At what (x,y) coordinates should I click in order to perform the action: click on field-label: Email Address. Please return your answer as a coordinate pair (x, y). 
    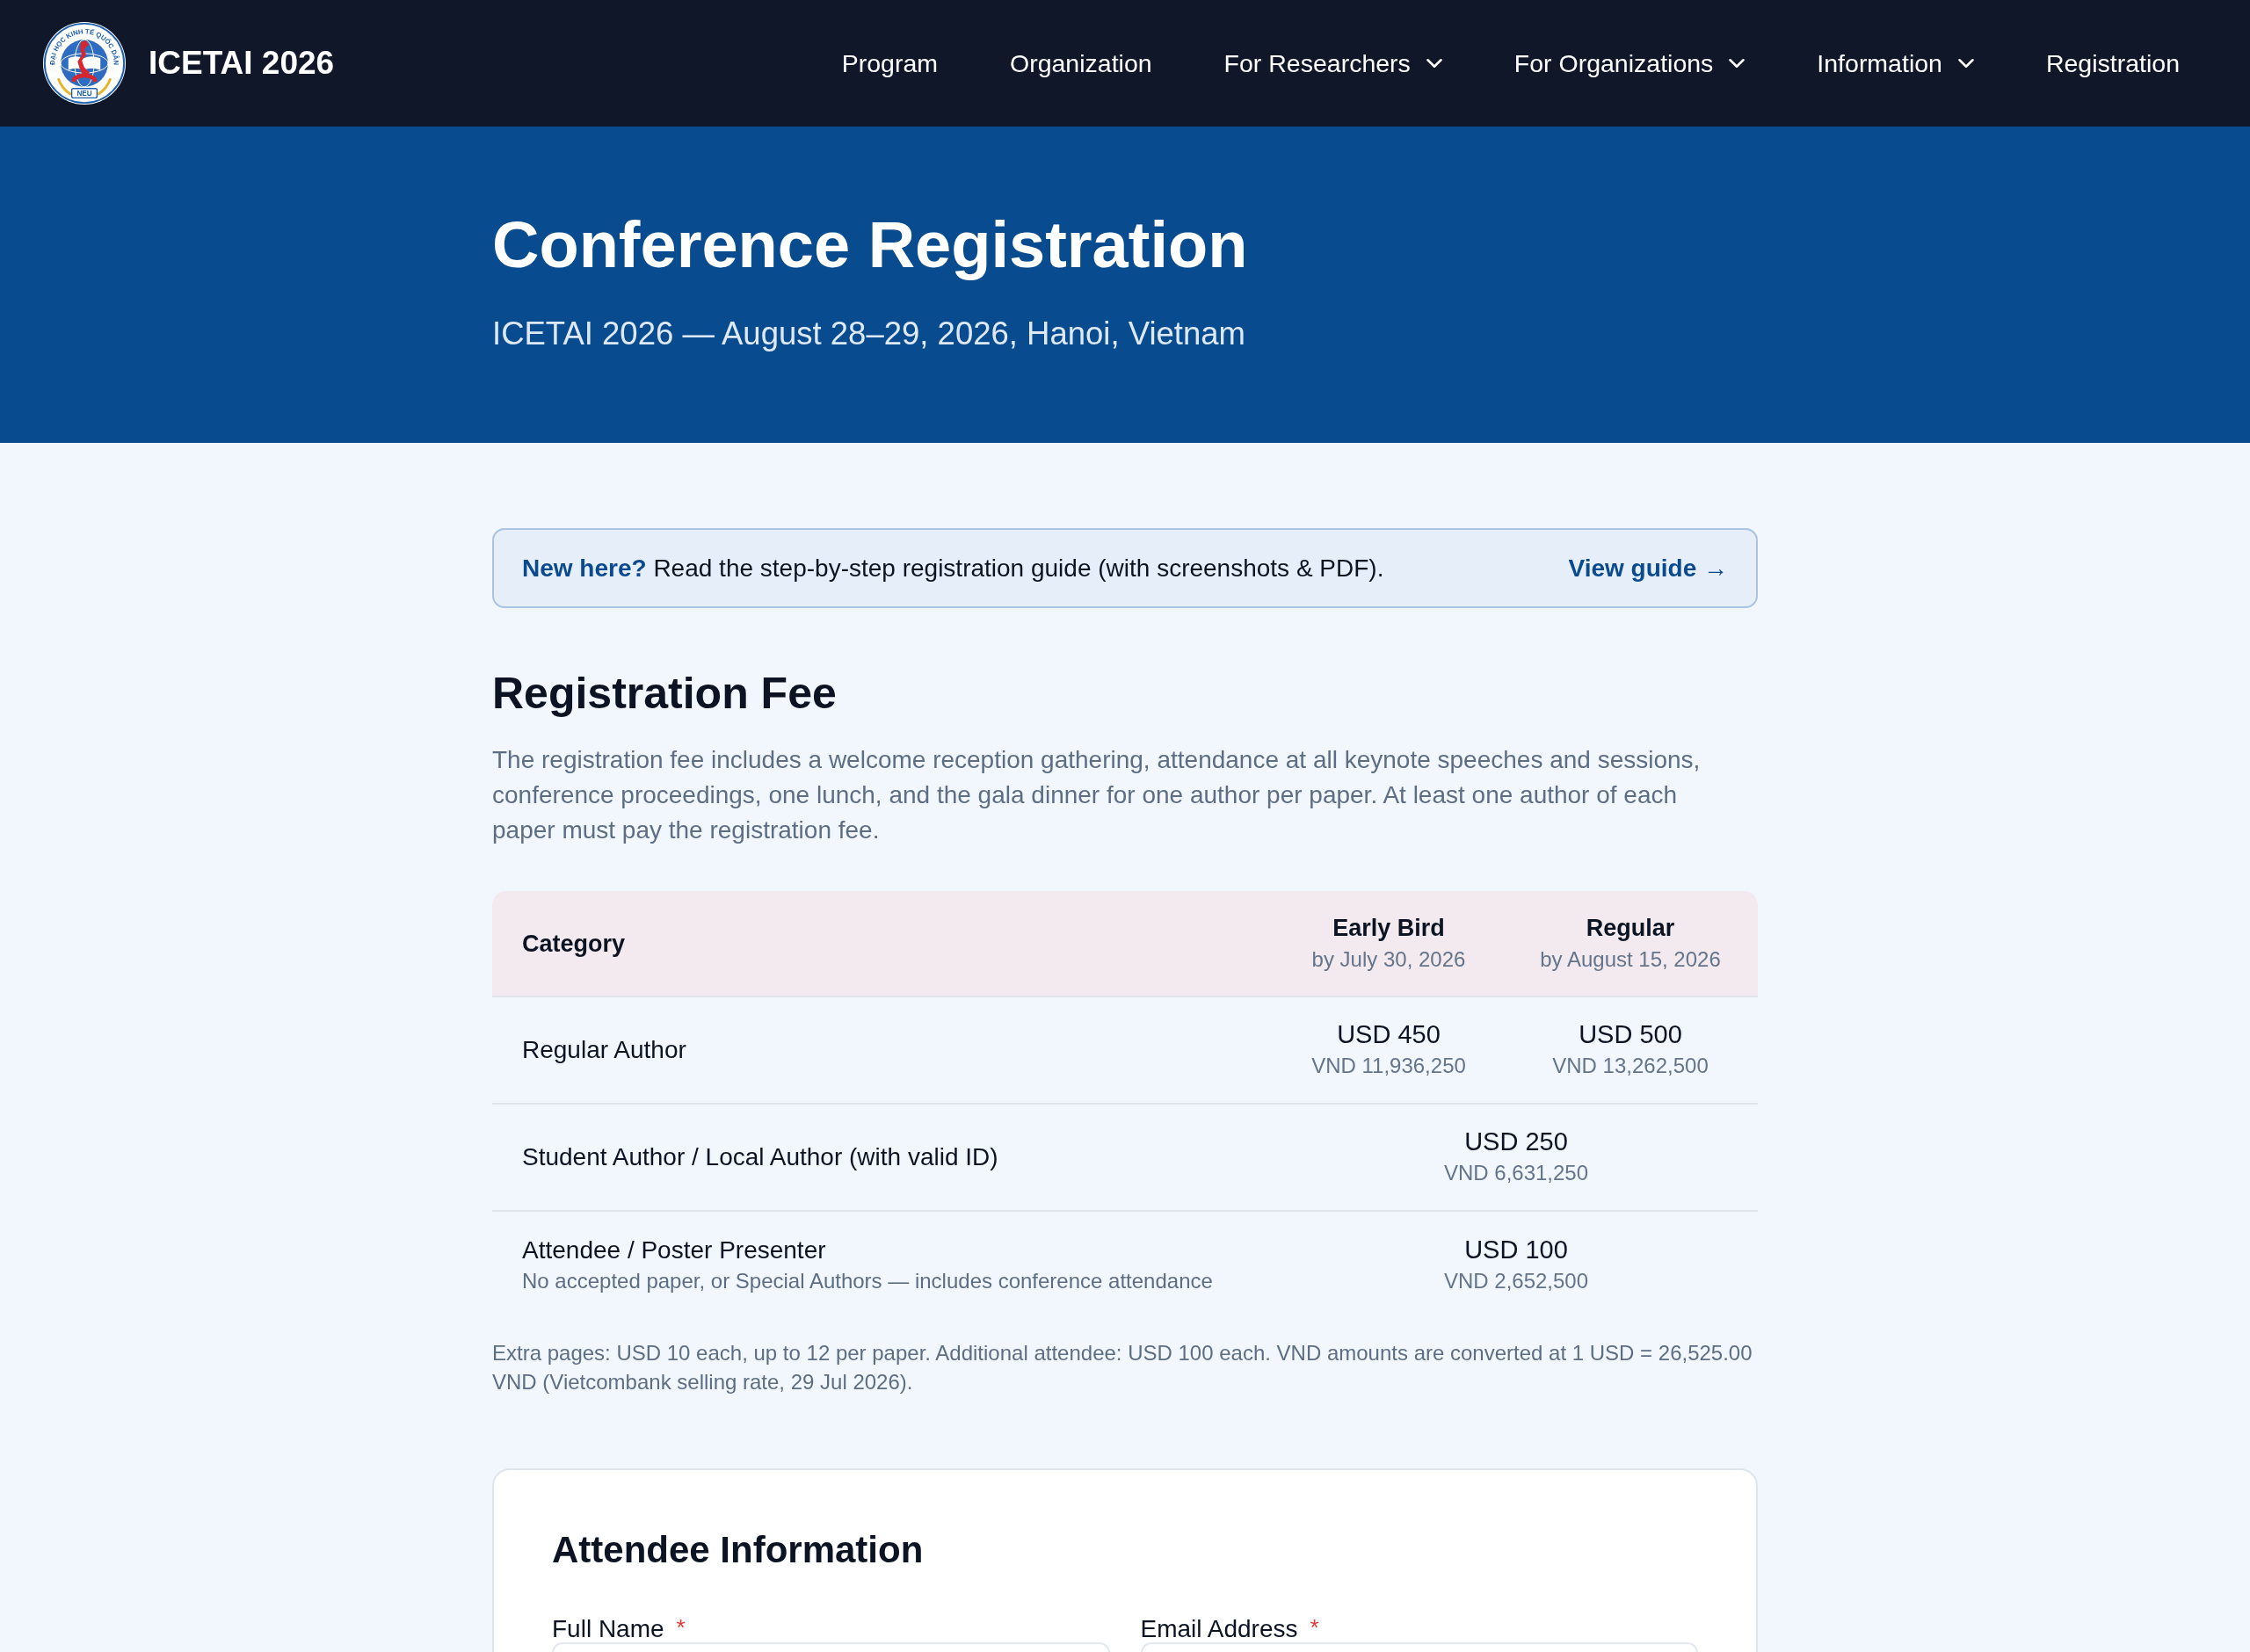
    Looking at the image, I should click on (1219, 1629).